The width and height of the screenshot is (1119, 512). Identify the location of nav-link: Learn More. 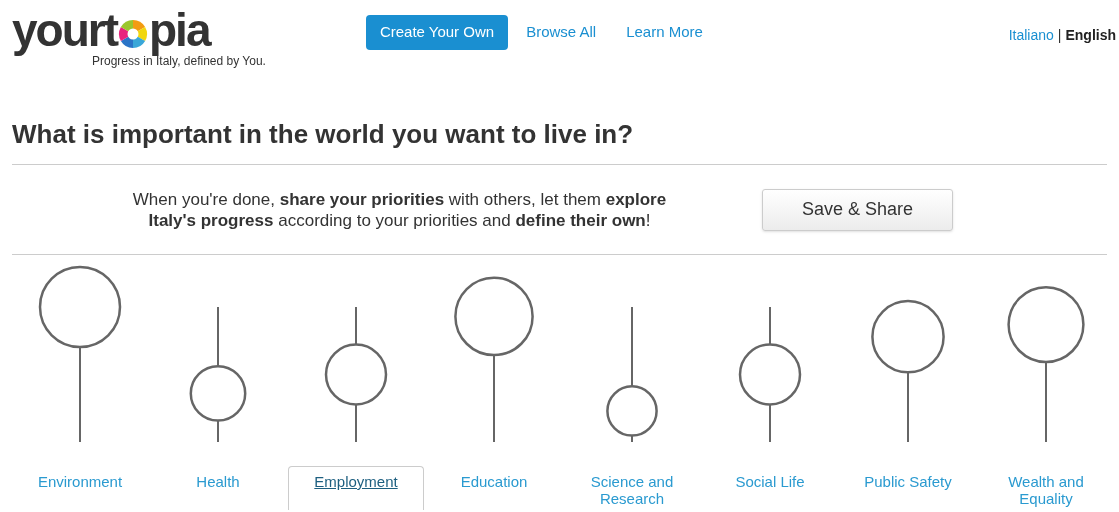
(664, 32).